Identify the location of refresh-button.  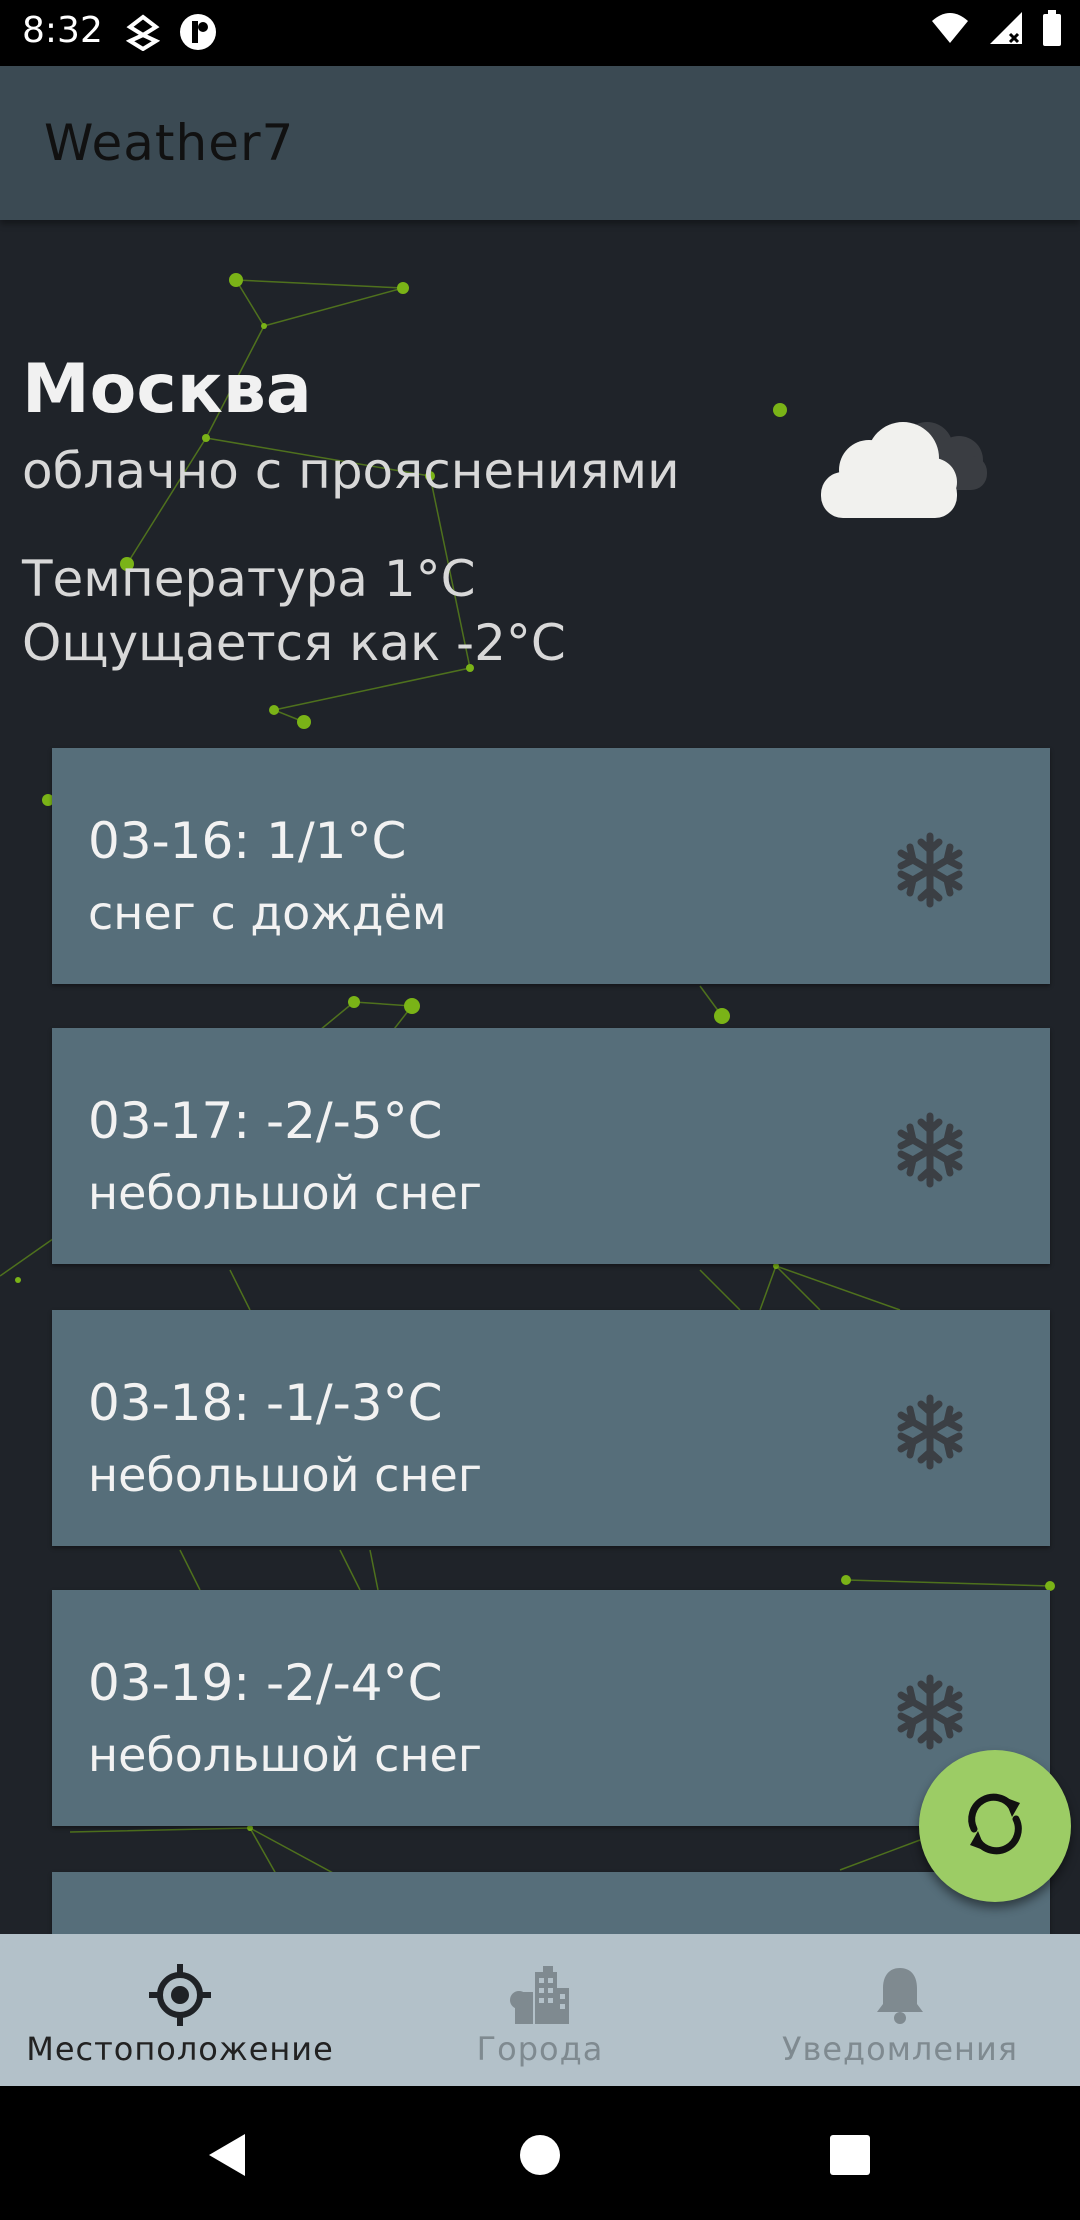
(995, 1826).